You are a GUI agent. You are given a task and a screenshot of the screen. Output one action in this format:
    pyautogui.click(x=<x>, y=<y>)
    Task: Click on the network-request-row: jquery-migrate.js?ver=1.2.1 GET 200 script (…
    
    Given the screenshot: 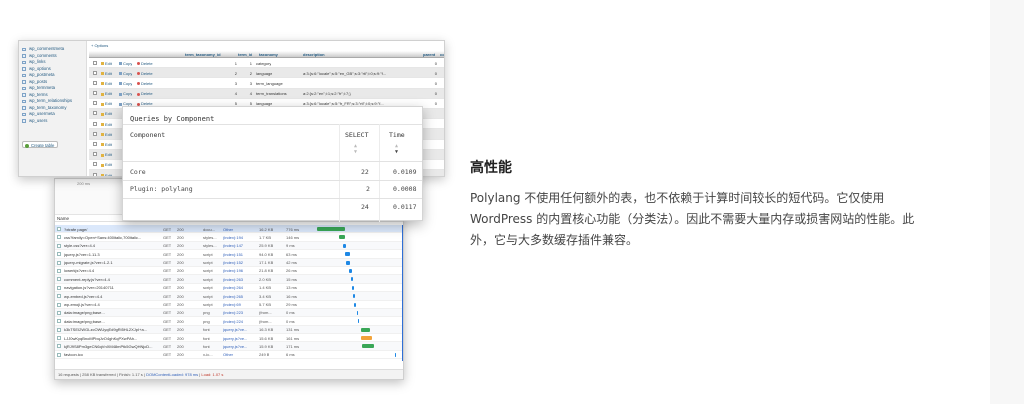 What is the action you would take?
    pyautogui.click(x=229, y=262)
    